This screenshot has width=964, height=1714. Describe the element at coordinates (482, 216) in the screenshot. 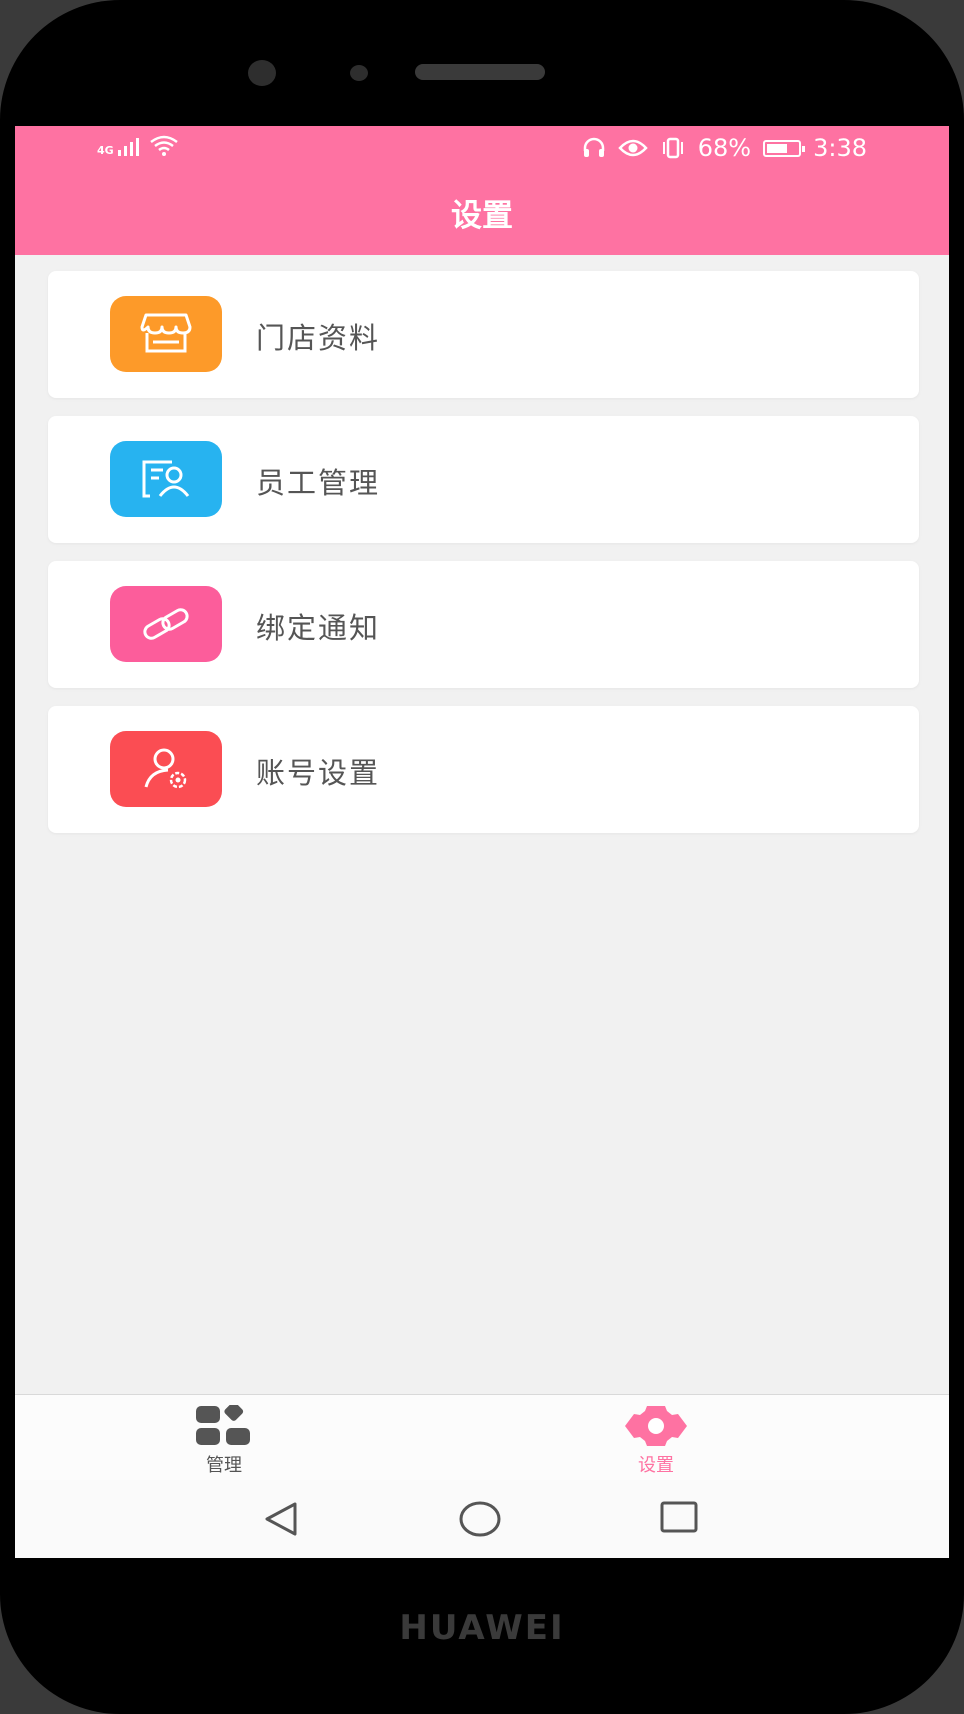

I see `page-title: 设置` at that location.